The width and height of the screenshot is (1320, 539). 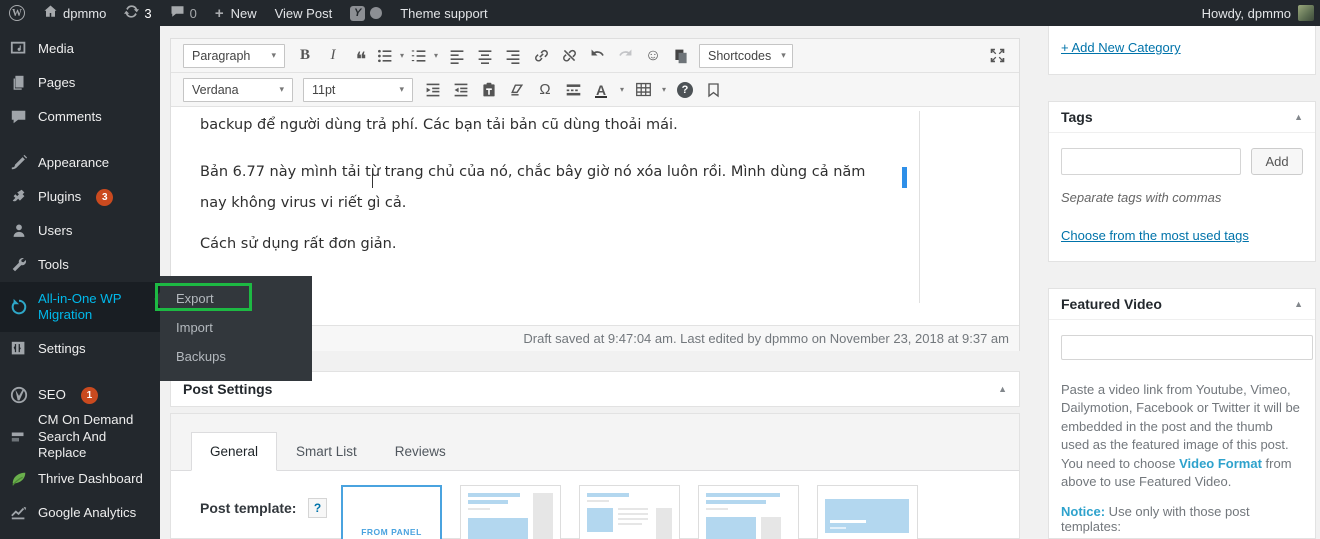 I want to click on featured-video-panel-header: Featured Video ▲, so click(x=1182, y=304).